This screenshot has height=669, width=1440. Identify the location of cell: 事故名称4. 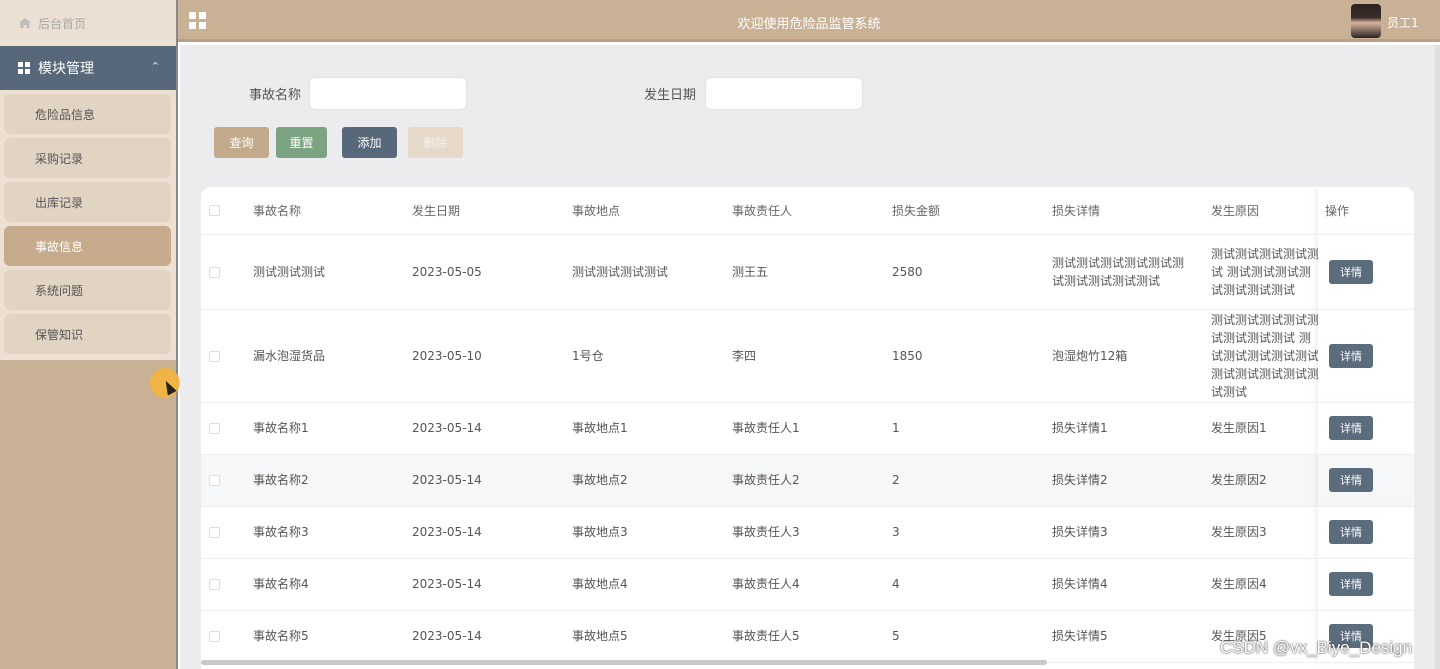
(332, 584).